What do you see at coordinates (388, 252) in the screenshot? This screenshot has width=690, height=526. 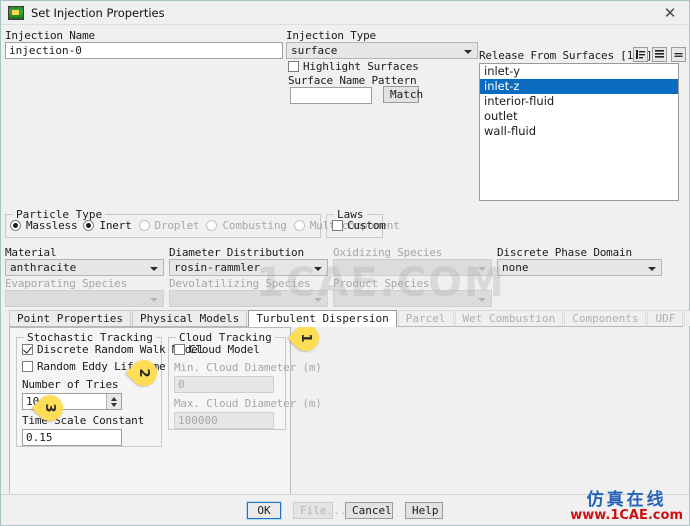 I see `oxidizing-species-label: Oxidizing Species` at bounding box center [388, 252].